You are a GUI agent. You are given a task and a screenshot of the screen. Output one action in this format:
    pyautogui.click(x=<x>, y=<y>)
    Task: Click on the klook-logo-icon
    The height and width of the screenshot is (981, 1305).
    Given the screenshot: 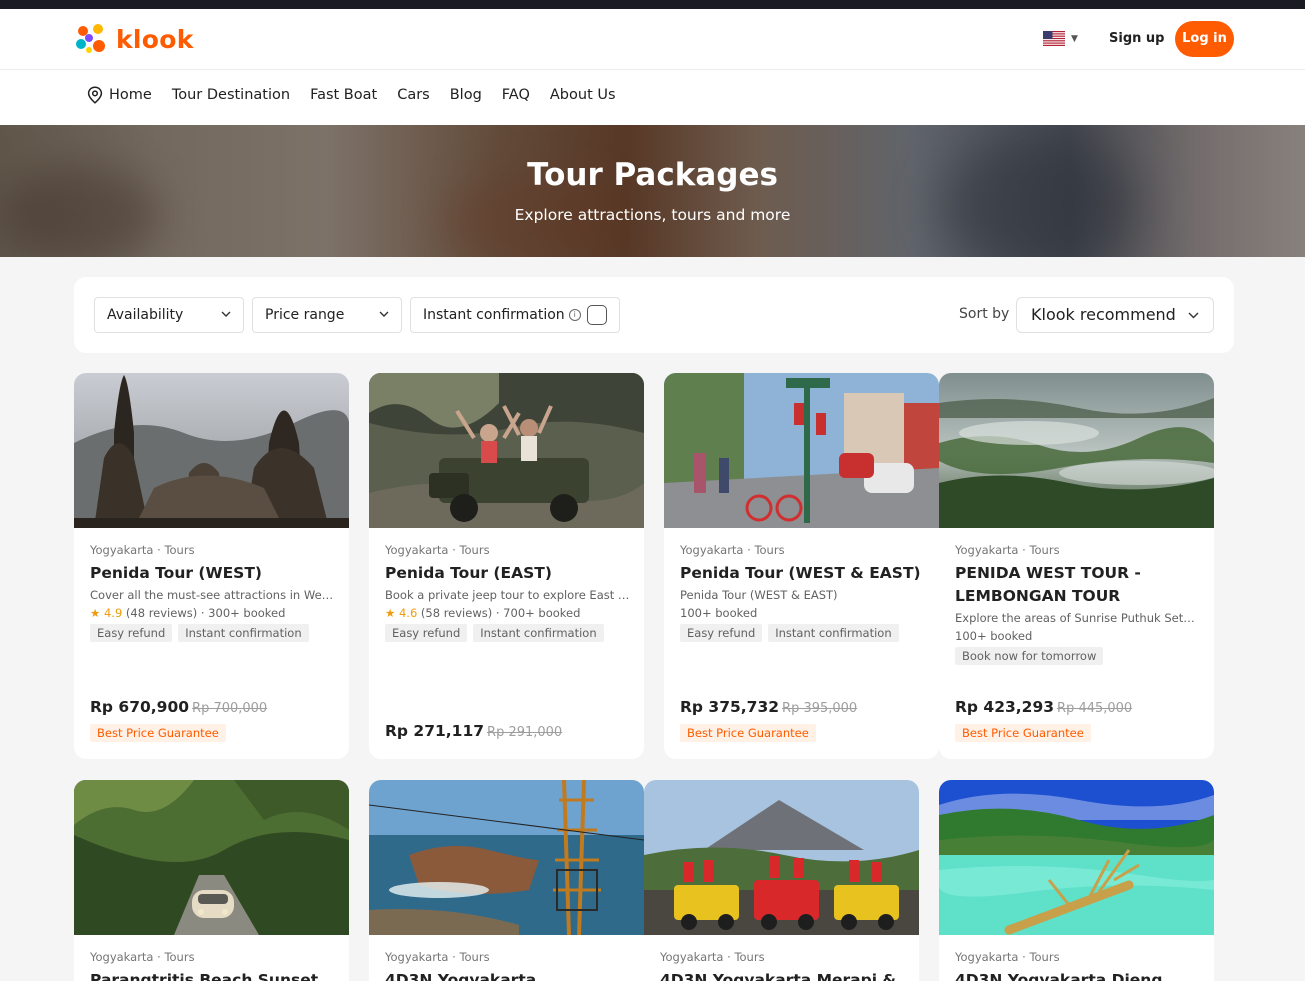 What is the action you would take?
    pyautogui.click(x=90, y=38)
    